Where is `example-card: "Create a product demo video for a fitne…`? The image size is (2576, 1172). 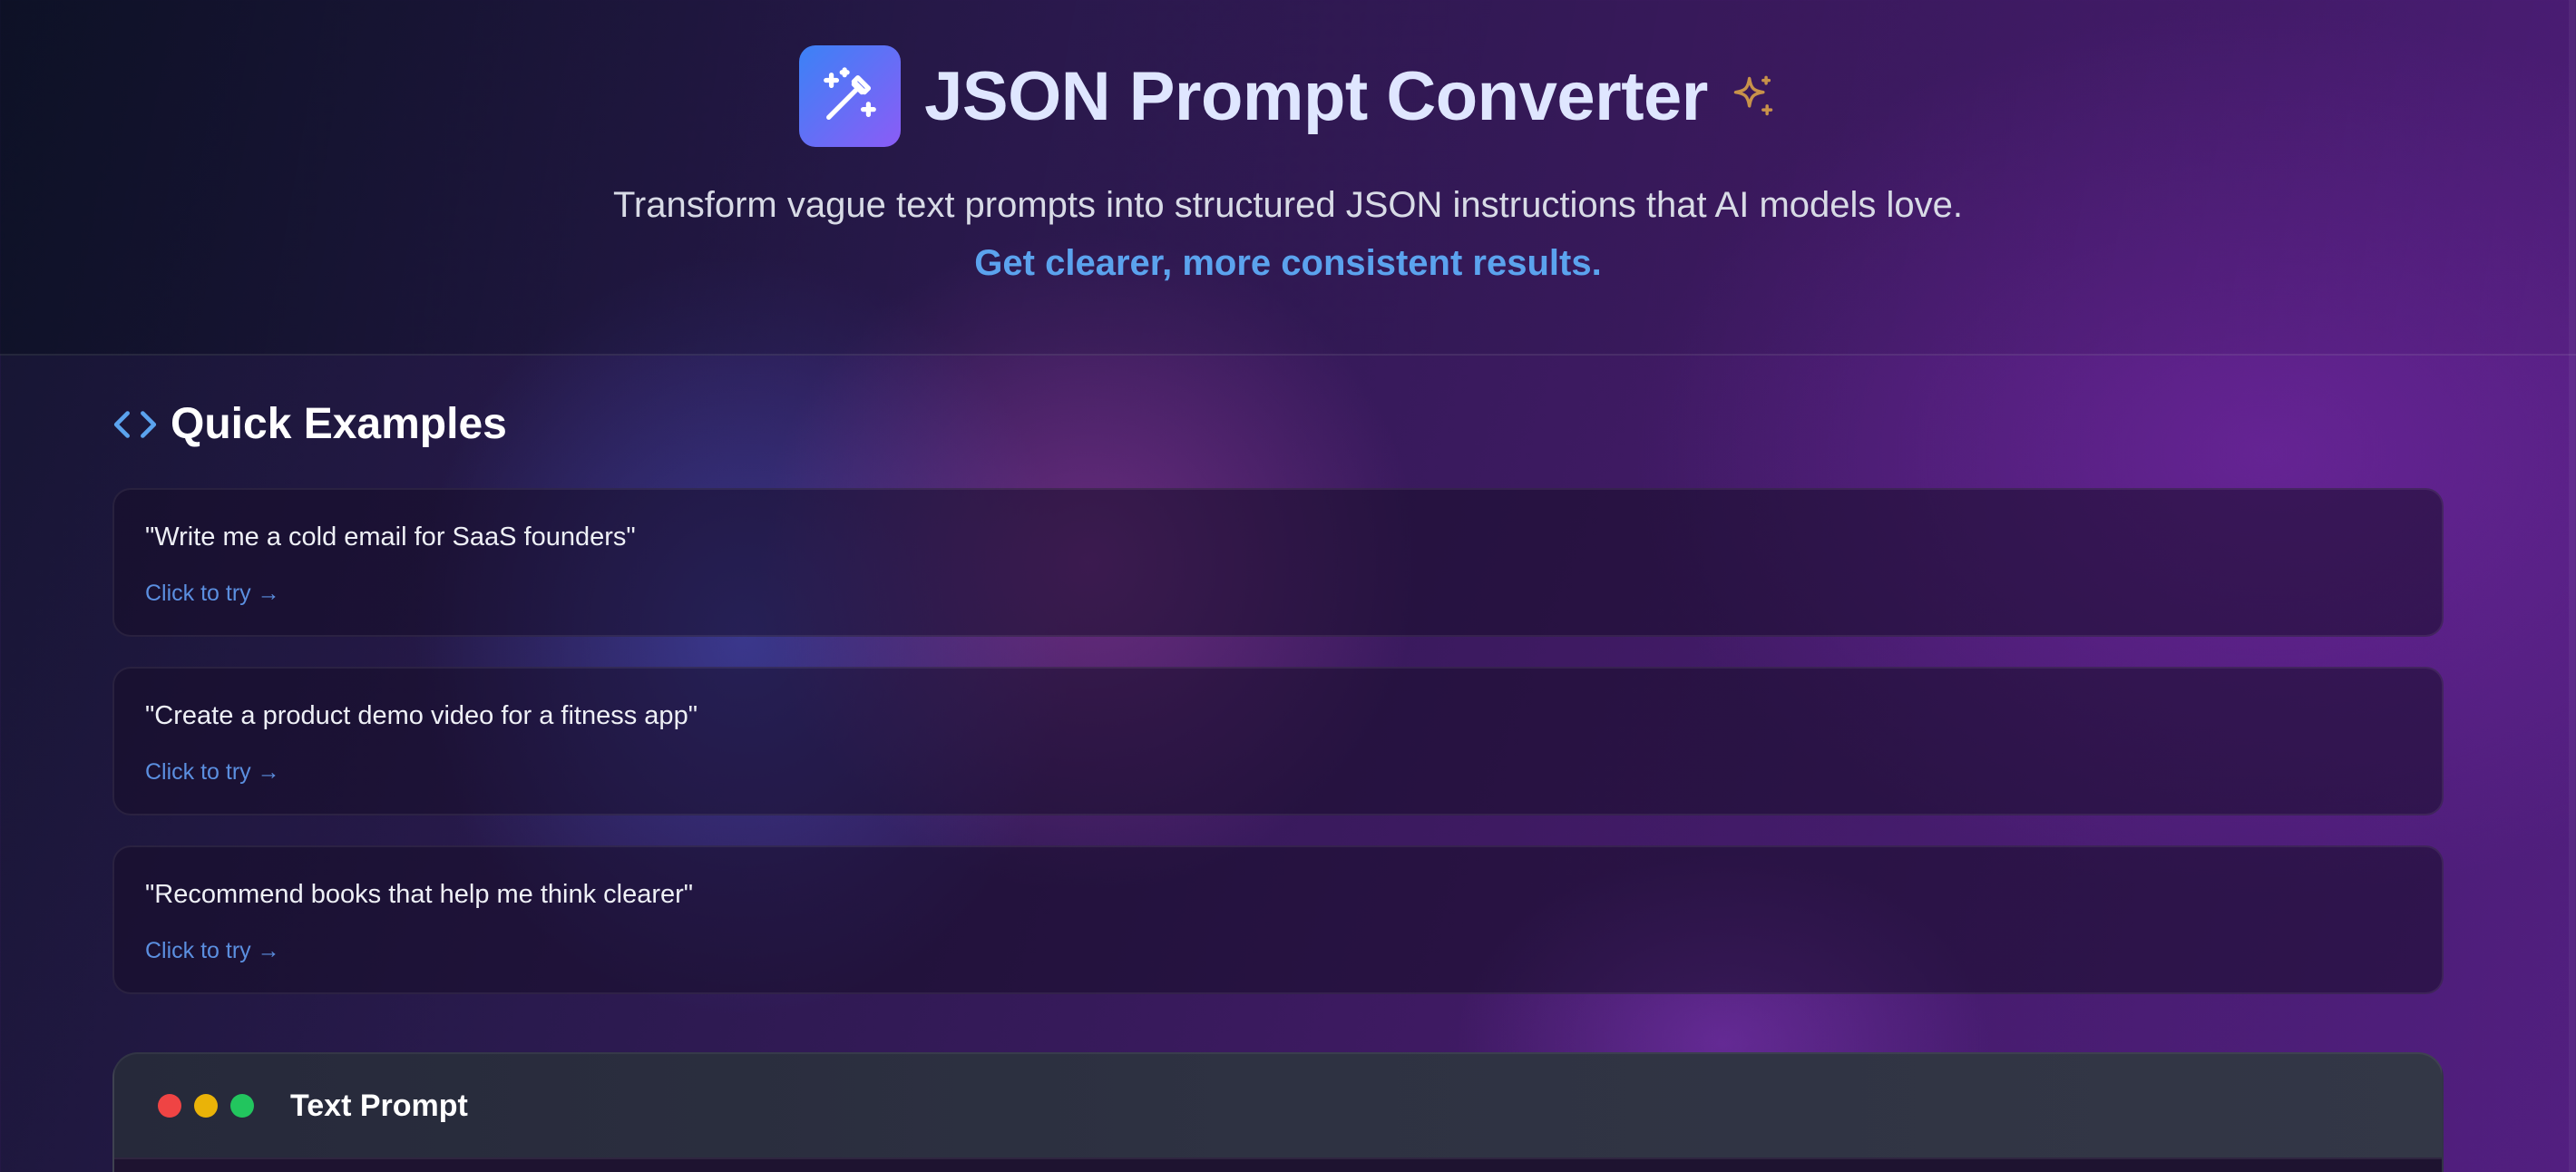 example-card: "Create a product demo video for a fitne… is located at coordinates (1278, 741).